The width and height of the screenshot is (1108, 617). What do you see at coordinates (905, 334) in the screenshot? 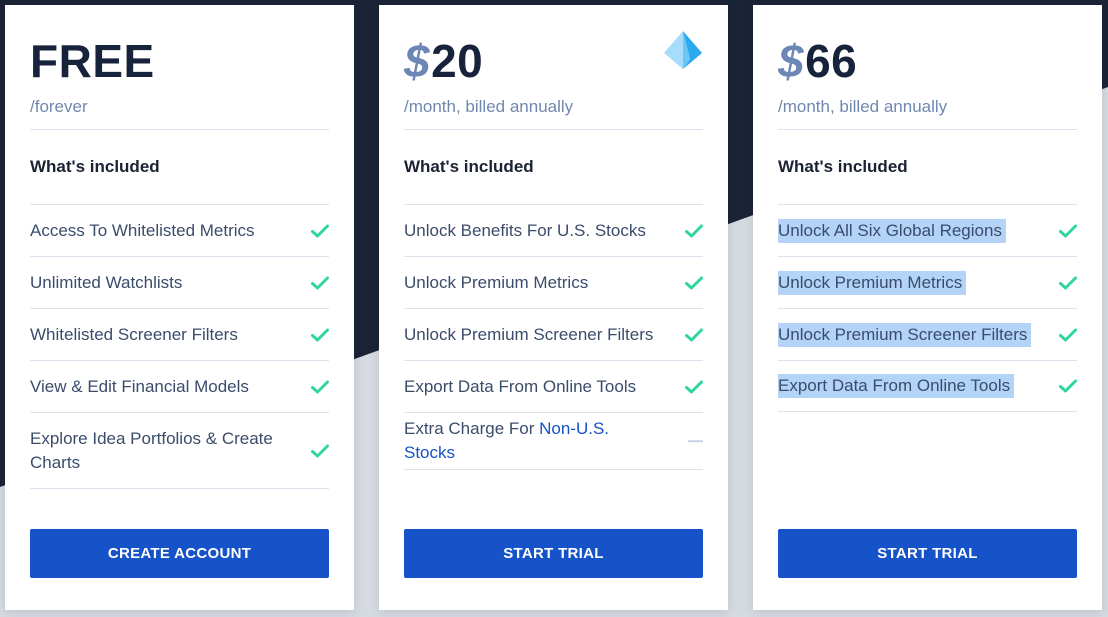
I see `selected-text: Unlock Premium Screener Filters` at bounding box center [905, 334].